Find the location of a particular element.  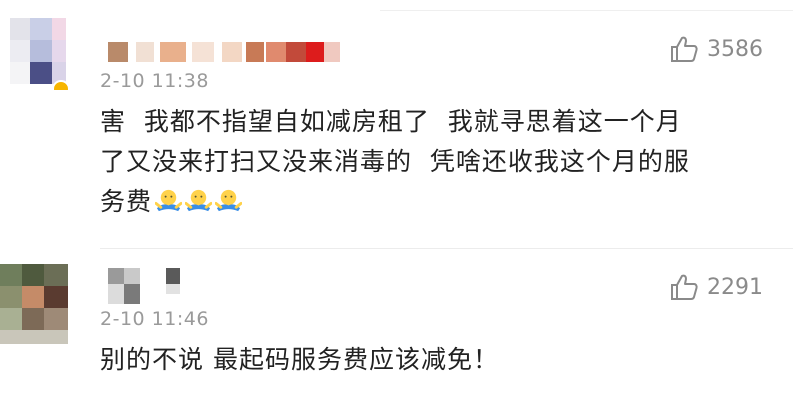

comment-divider is located at coordinates (446, 248).